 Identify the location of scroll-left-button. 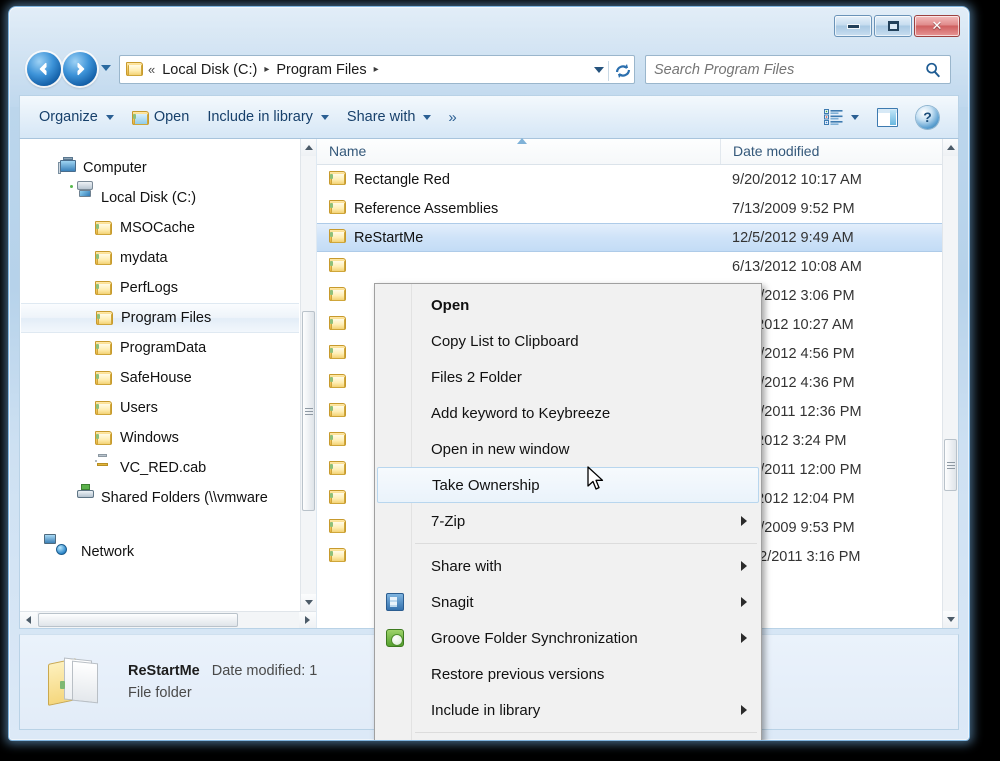
(28, 620).